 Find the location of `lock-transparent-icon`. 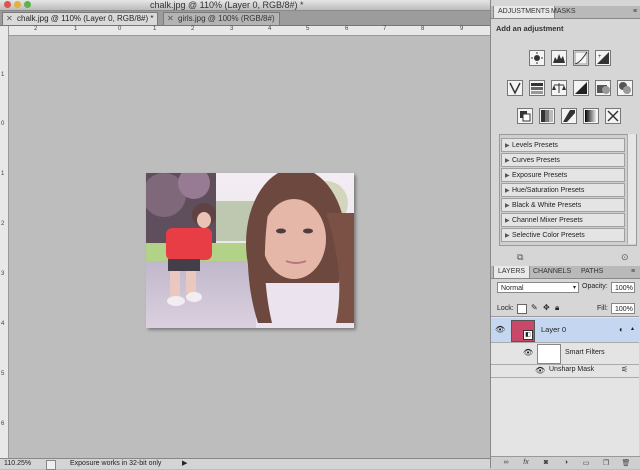

lock-transparent-icon is located at coordinates (522, 309).